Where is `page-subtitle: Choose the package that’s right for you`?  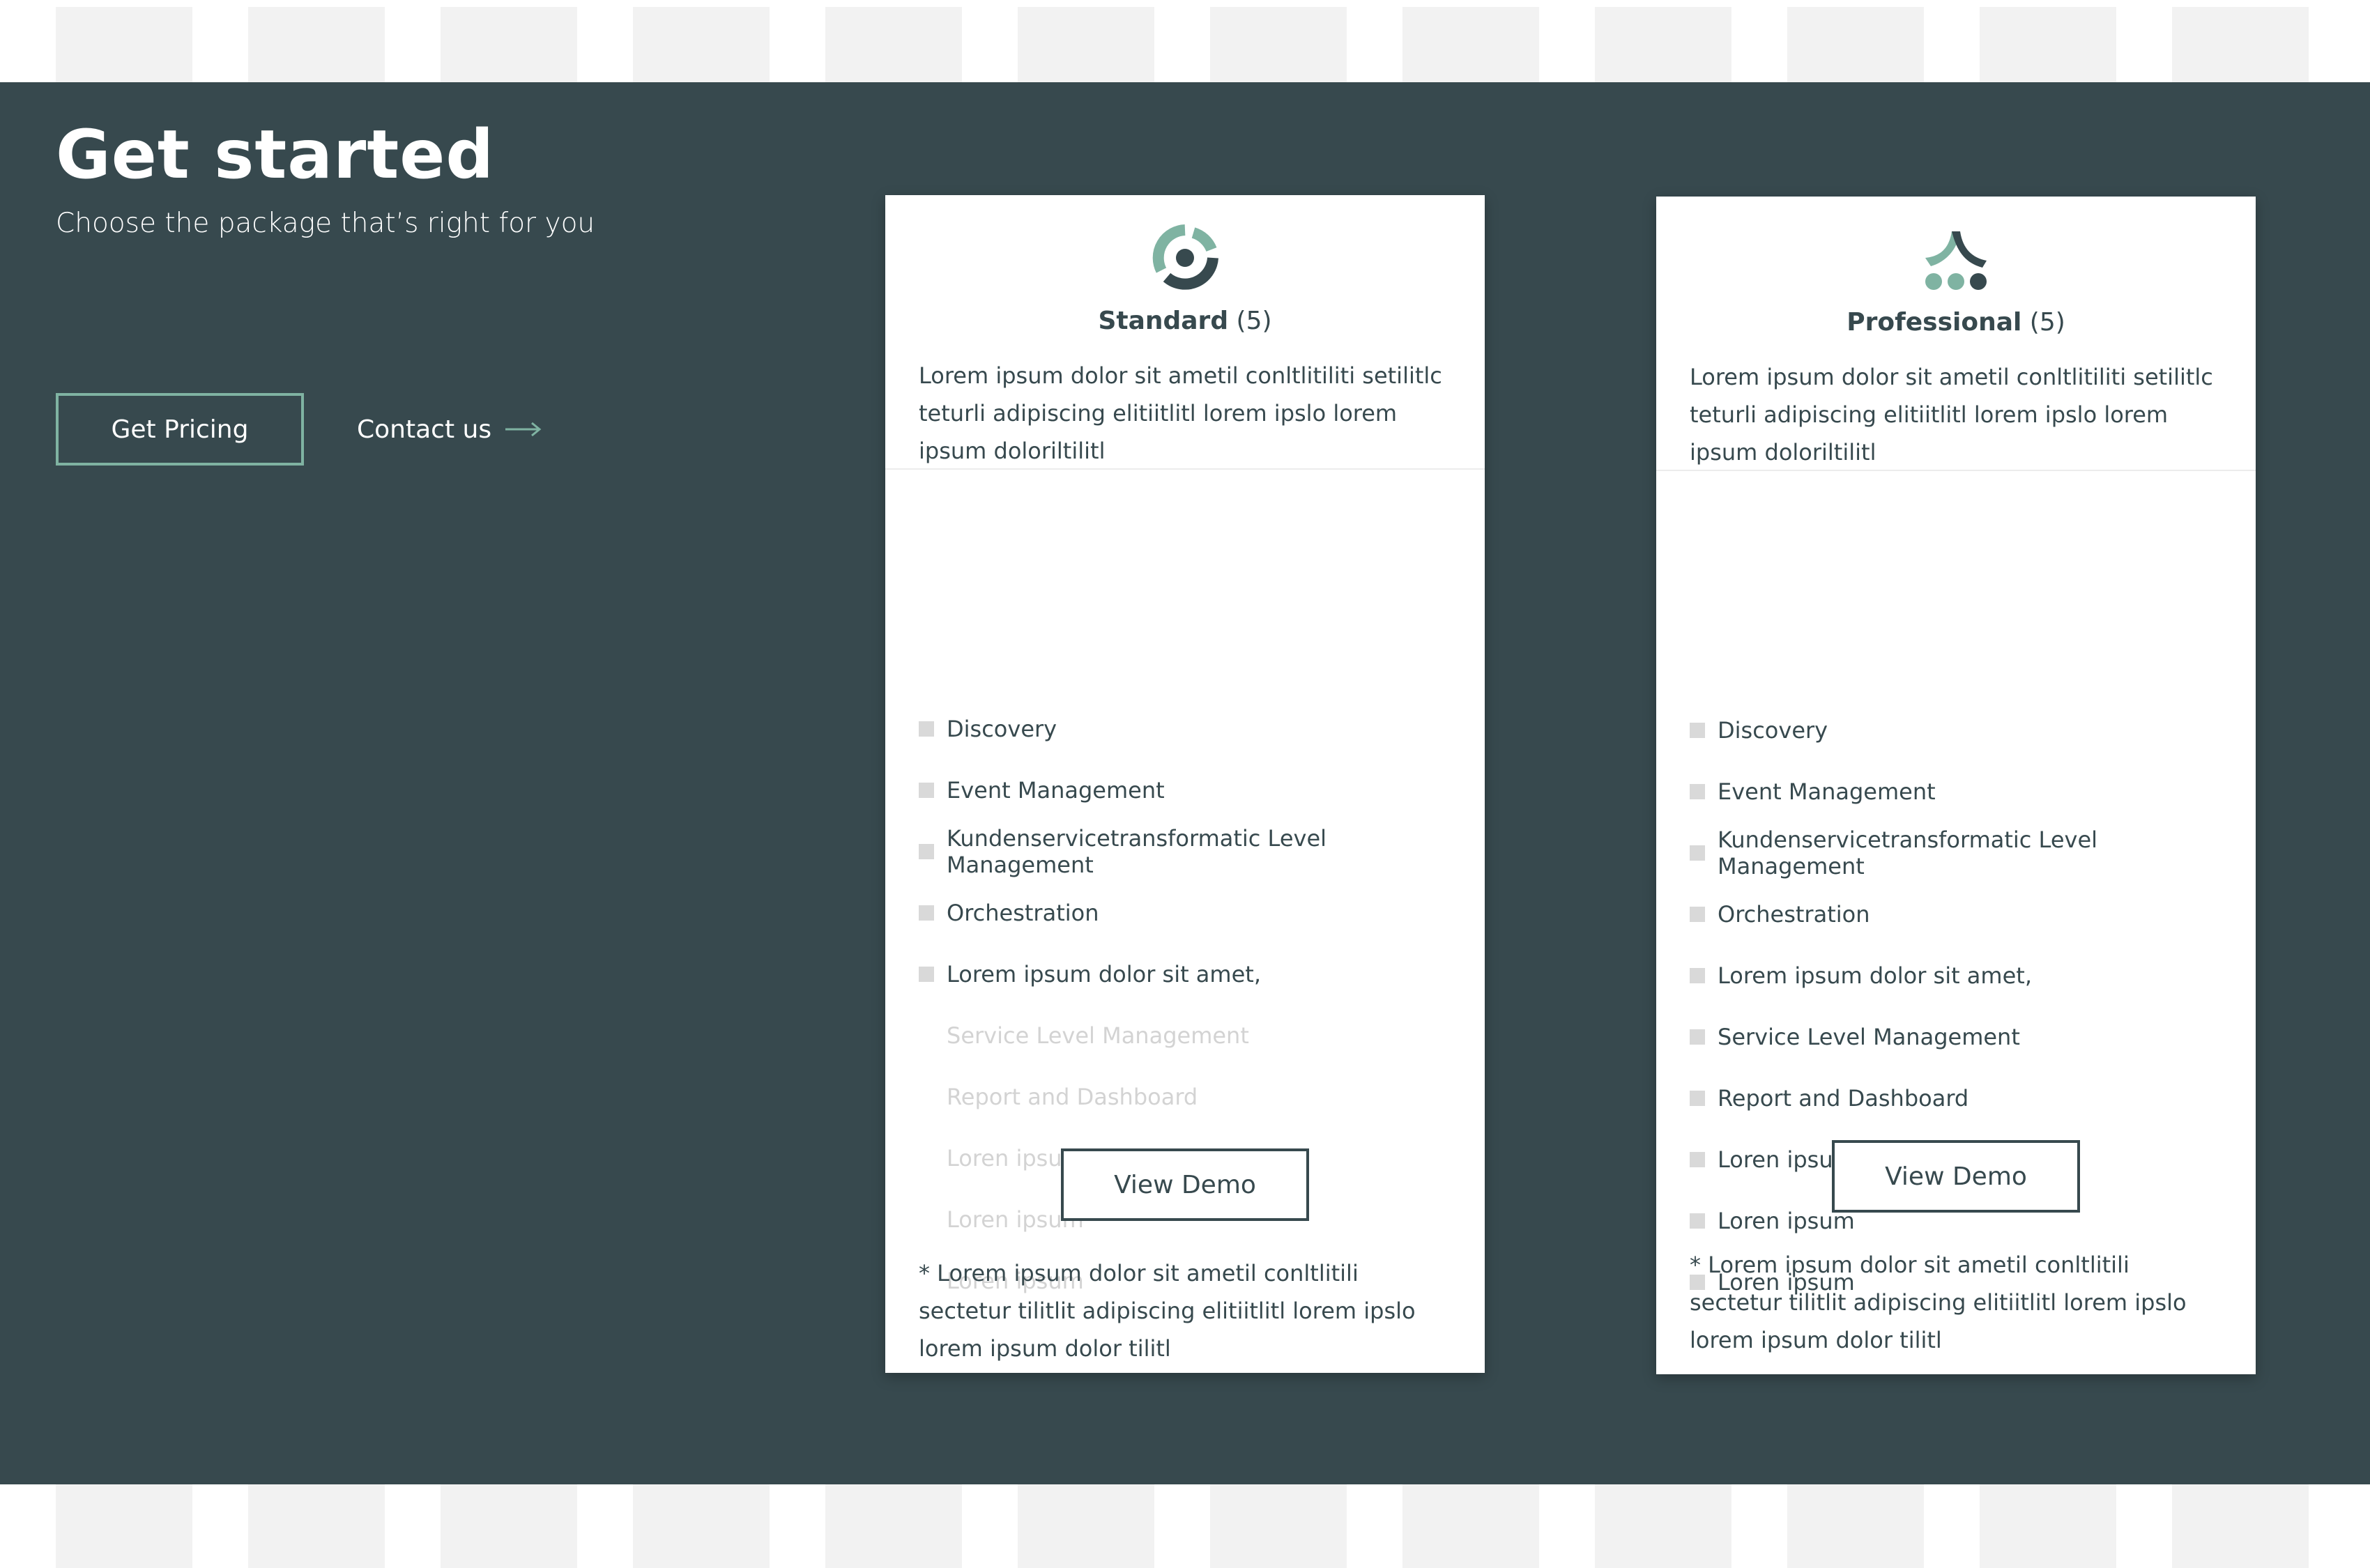
page-subtitle: Choose the package that’s right for you is located at coordinates (325, 223).